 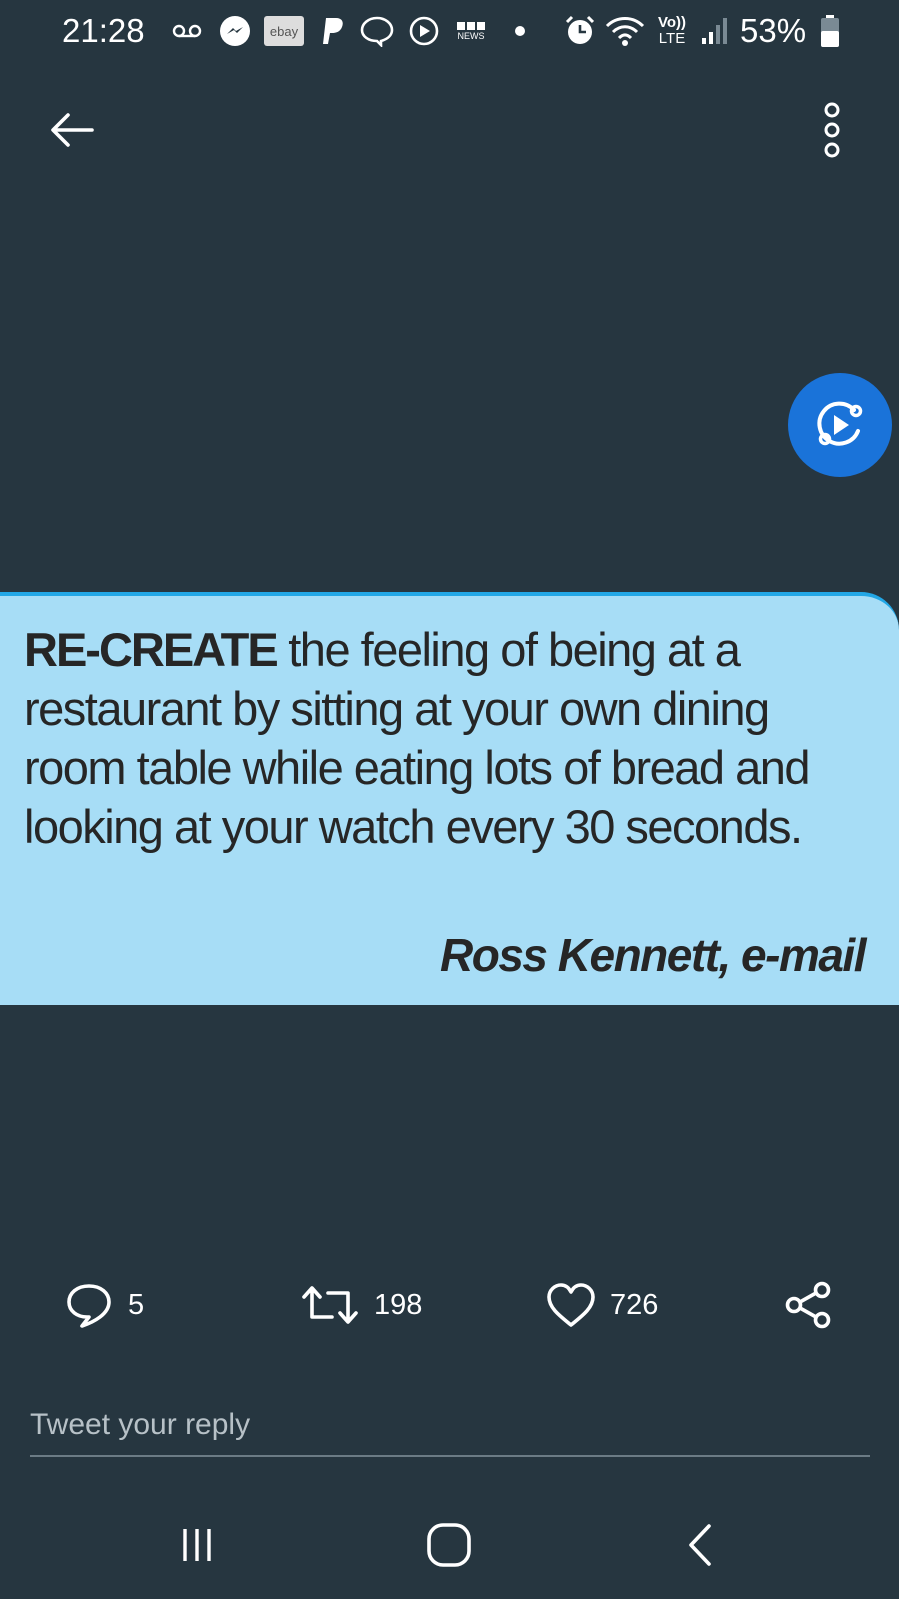 I want to click on alarm-icon, so click(x=580, y=31).